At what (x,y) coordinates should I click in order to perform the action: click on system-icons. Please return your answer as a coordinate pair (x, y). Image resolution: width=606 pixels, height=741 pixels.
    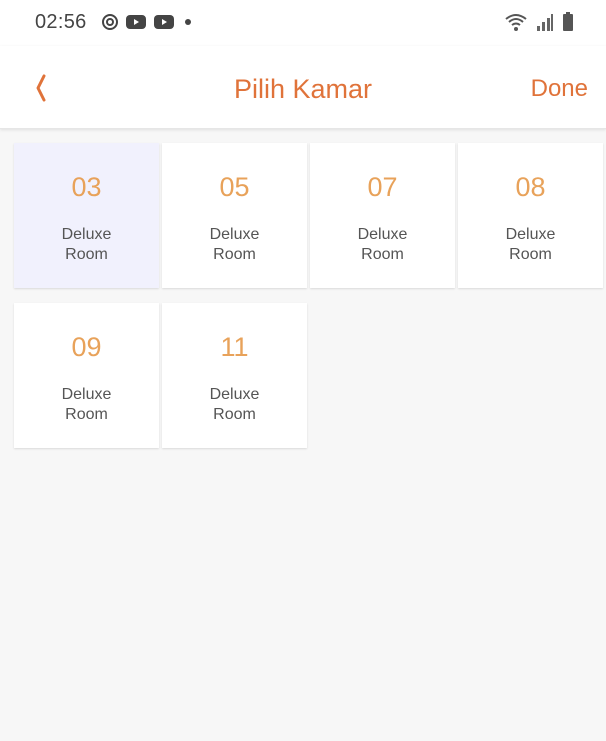
    Looking at the image, I should click on (539, 22).